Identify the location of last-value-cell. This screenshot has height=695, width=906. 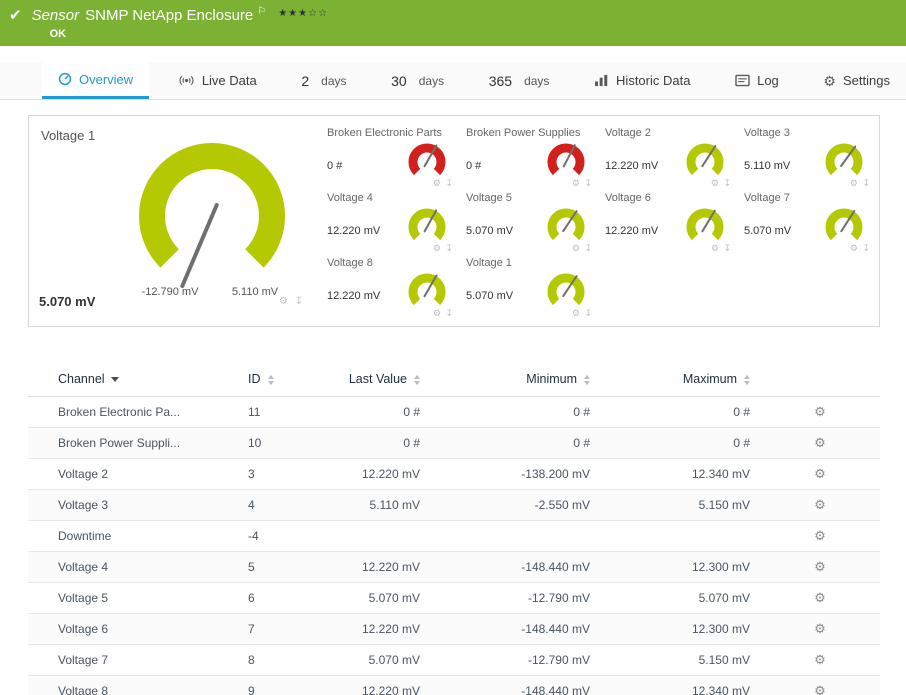
(370, 536).